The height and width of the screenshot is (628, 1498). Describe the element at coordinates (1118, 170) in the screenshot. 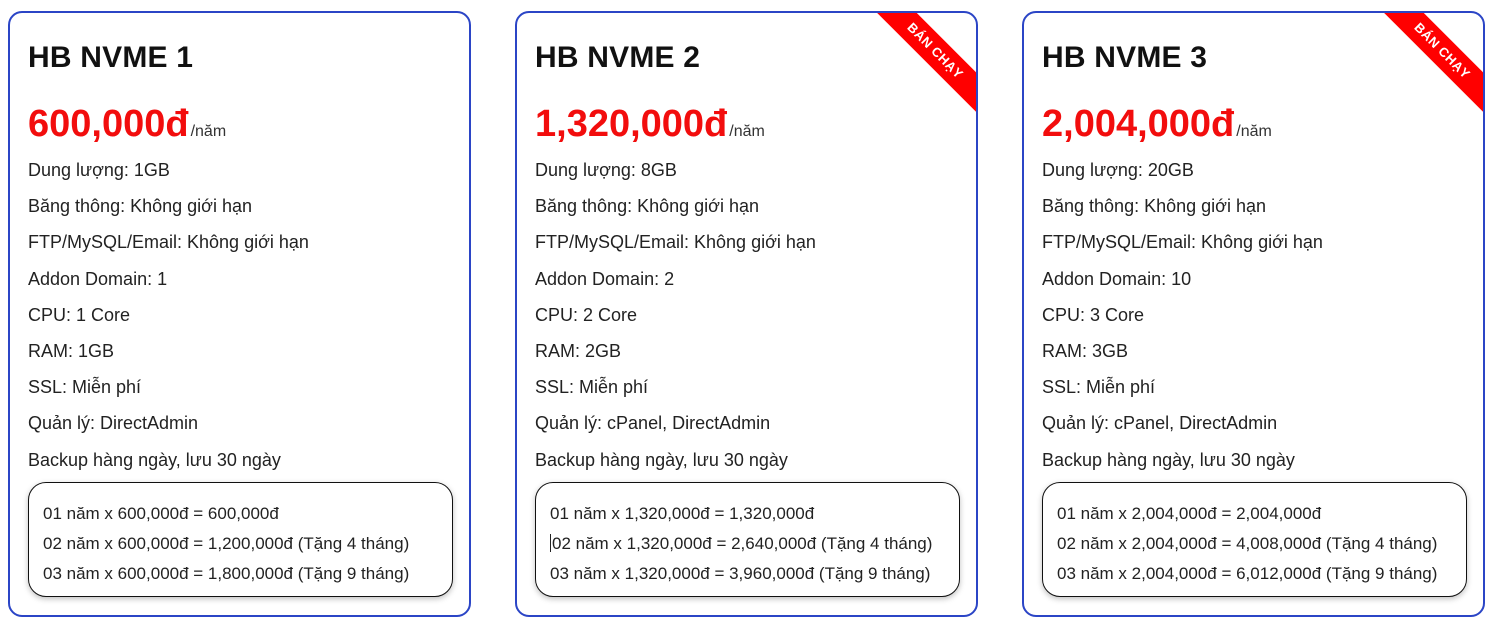

I see `feature-storage: Dung lượng: 20GB` at that location.